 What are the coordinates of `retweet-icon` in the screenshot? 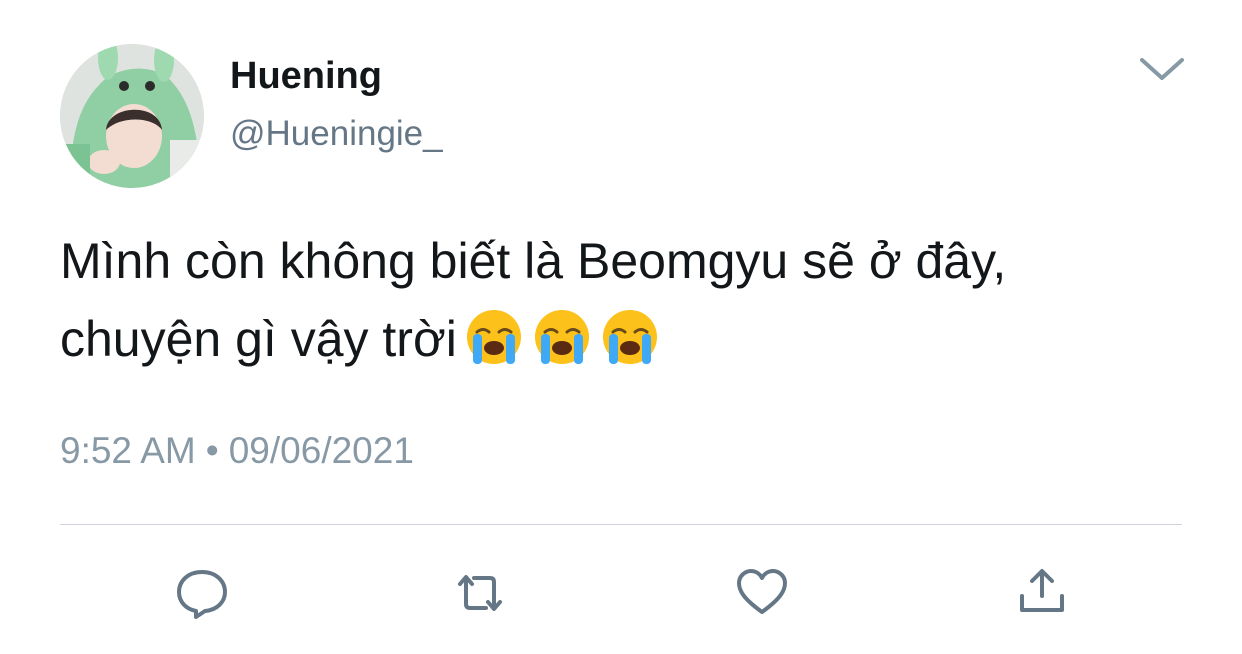 It's located at (480, 593).